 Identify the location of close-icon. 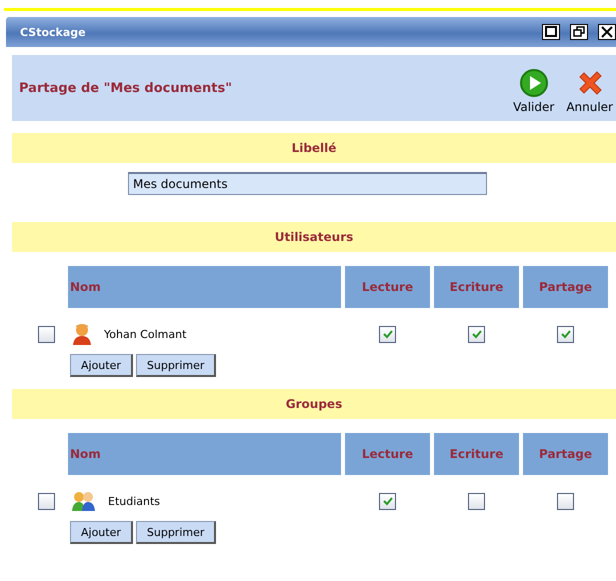
(607, 32).